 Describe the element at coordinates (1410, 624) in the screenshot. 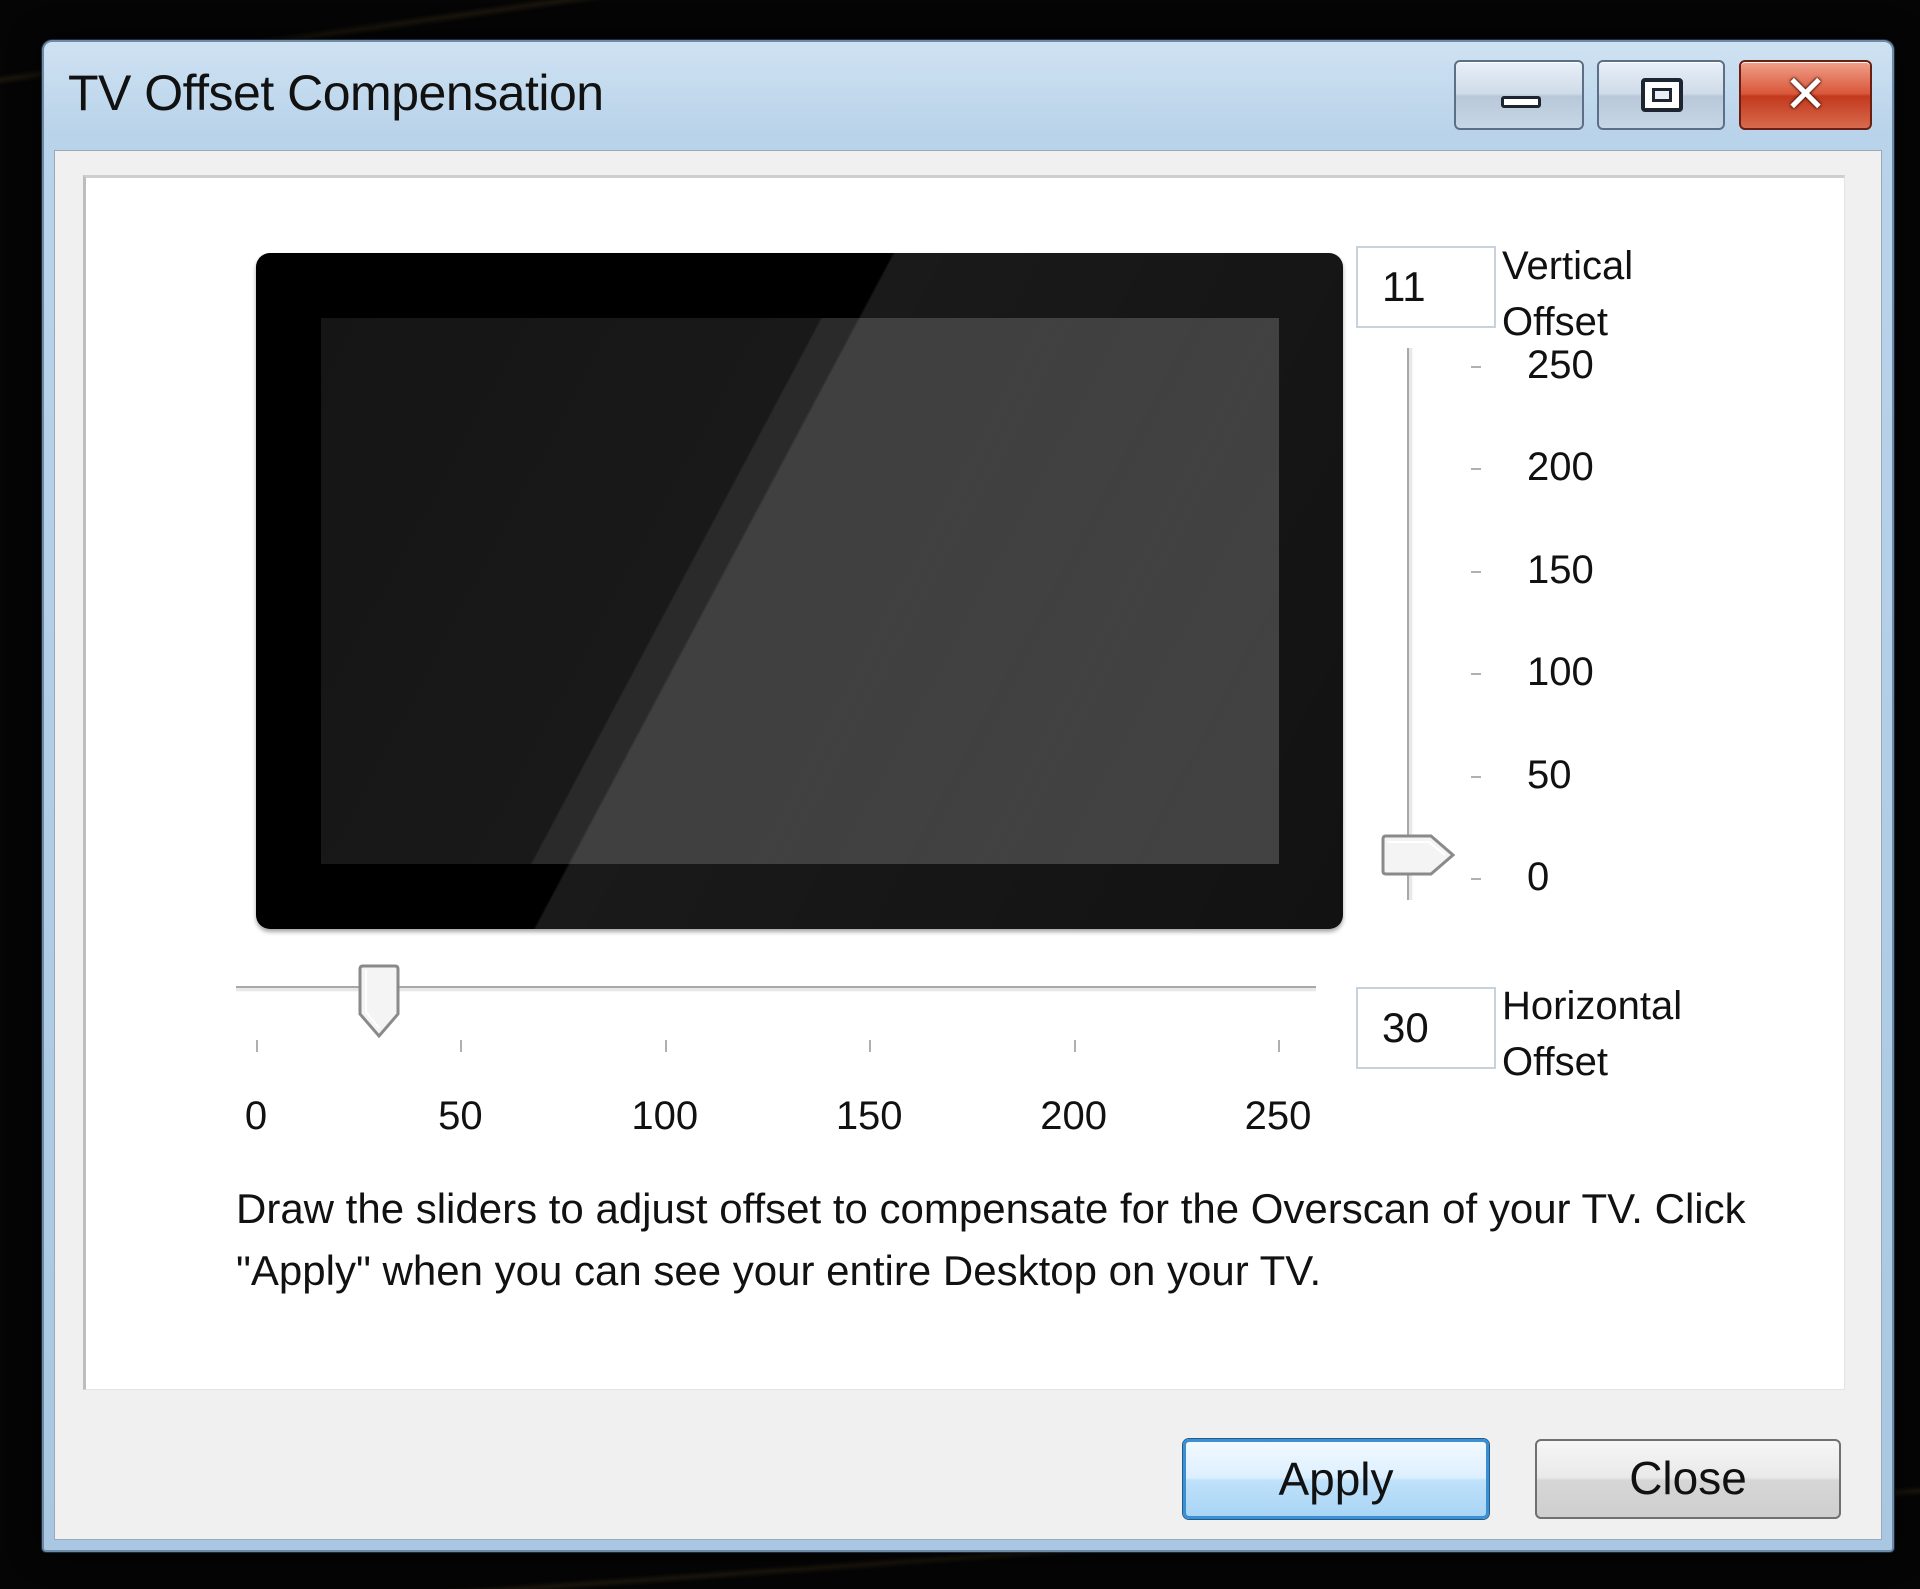

I see `vertical-slider-track` at that location.